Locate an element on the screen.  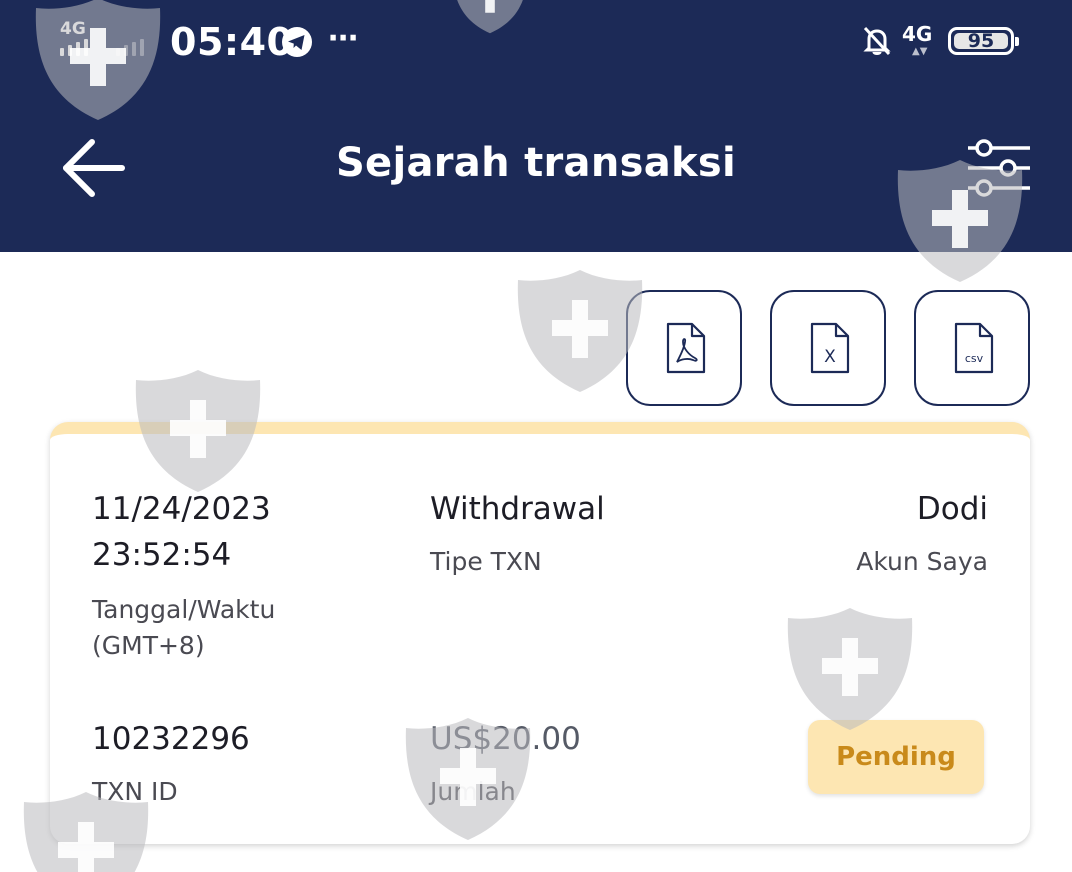
account-name: Dodi is located at coordinates (952, 509).